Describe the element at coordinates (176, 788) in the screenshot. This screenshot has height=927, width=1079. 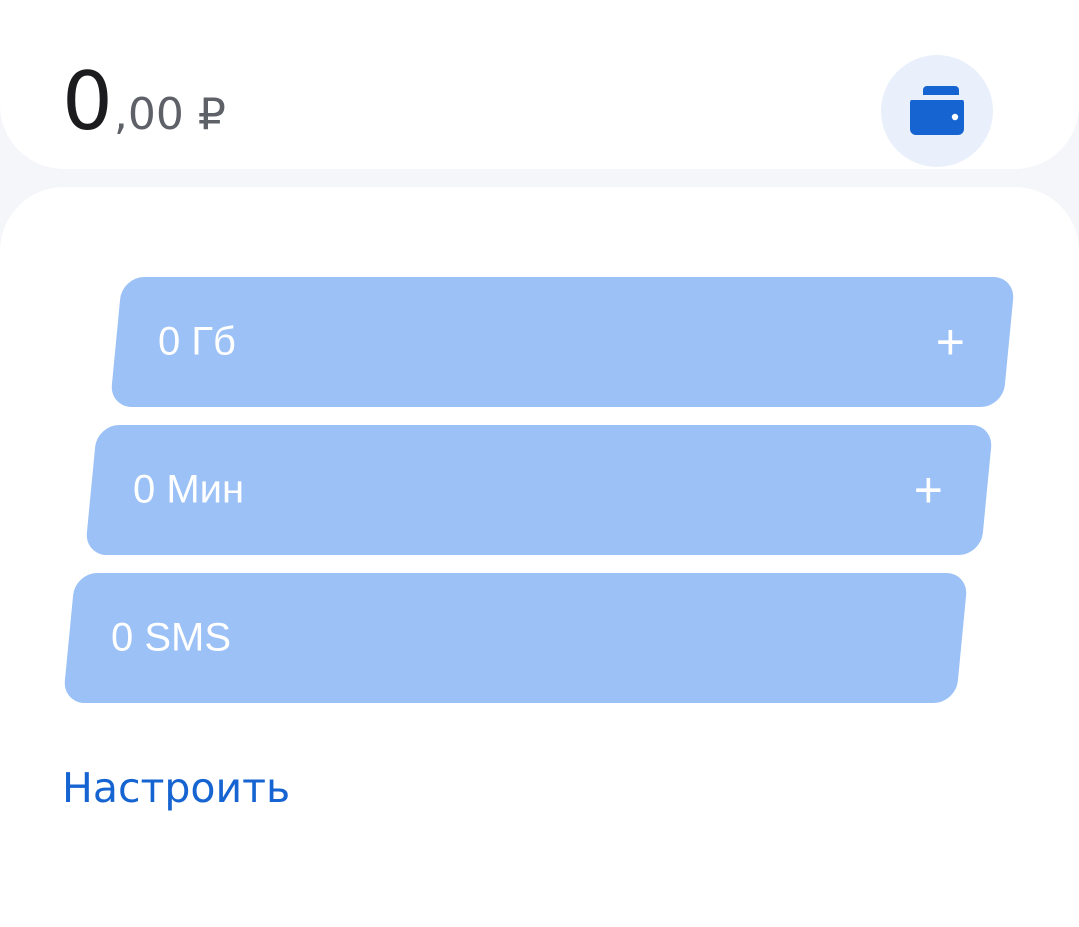
I see `configure-link: Настроить` at that location.